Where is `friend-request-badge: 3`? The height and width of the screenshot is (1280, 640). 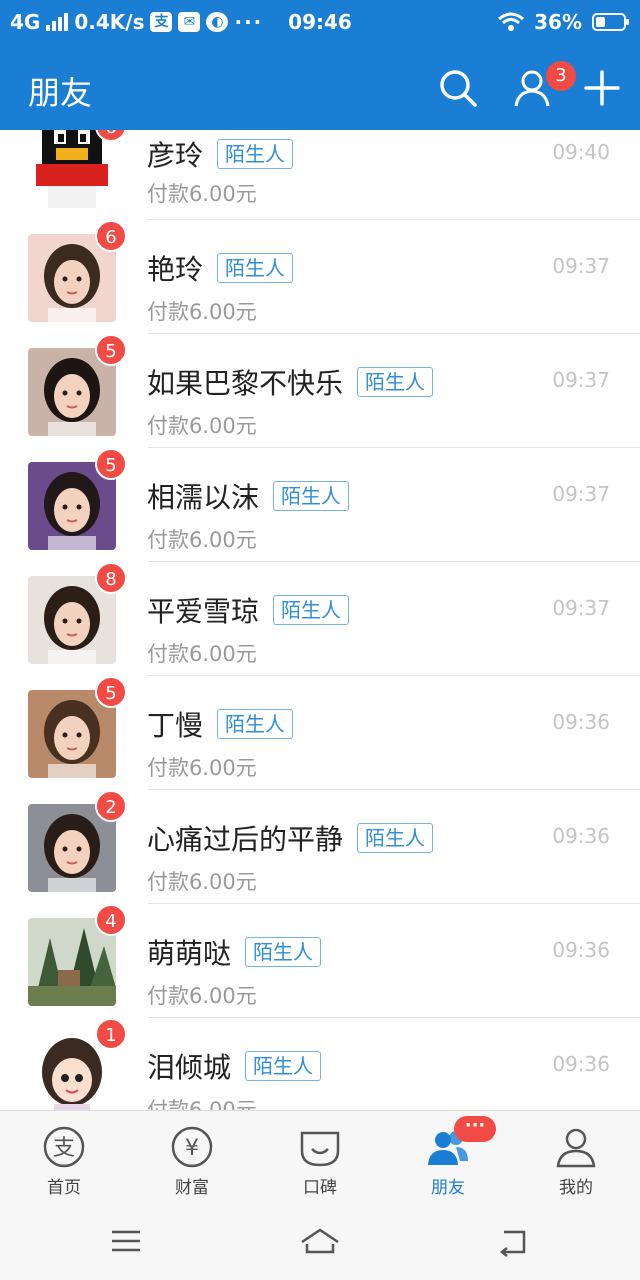
friend-request-badge: 3 is located at coordinates (561, 76).